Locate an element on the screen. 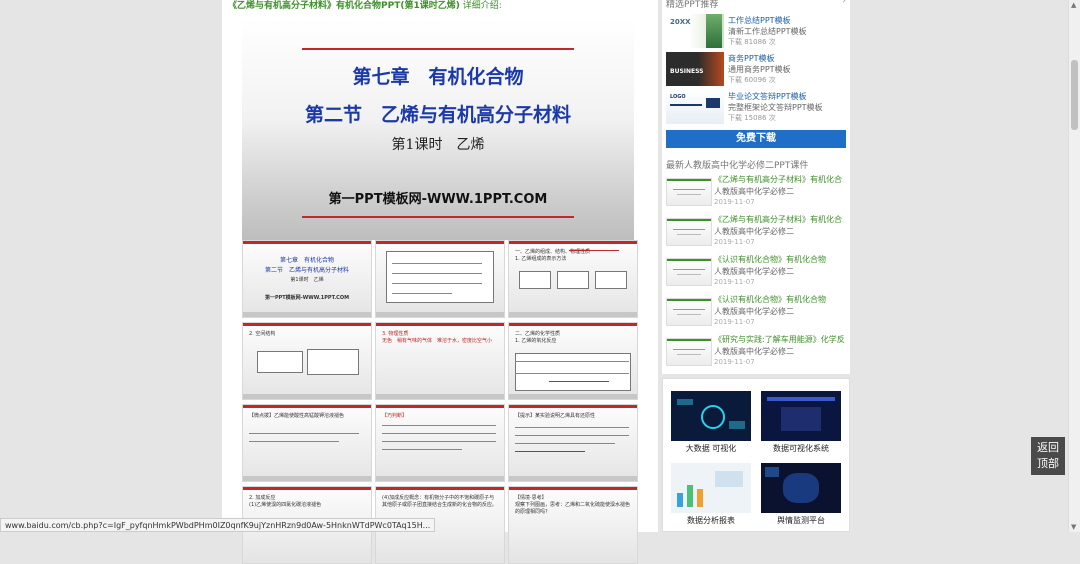 The height and width of the screenshot is (564, 1080). thumb-text: 2. 加成反应 (1)乙烯使溴的四氯化碳溶液褪色 is located at coordinates (285, 501).